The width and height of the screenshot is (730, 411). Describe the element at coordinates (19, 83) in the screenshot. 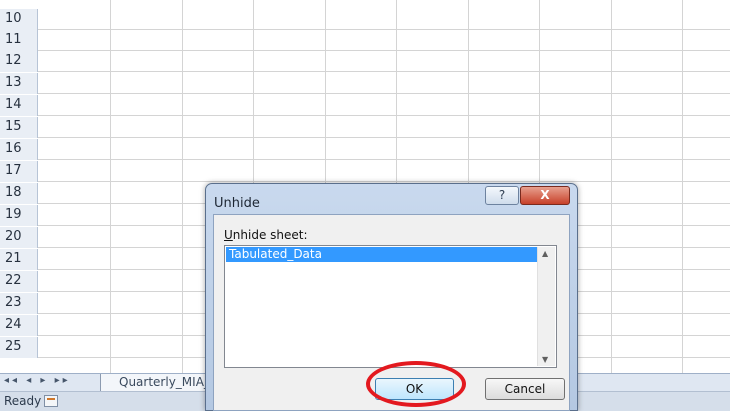

I see `row-header: 13` at that location.